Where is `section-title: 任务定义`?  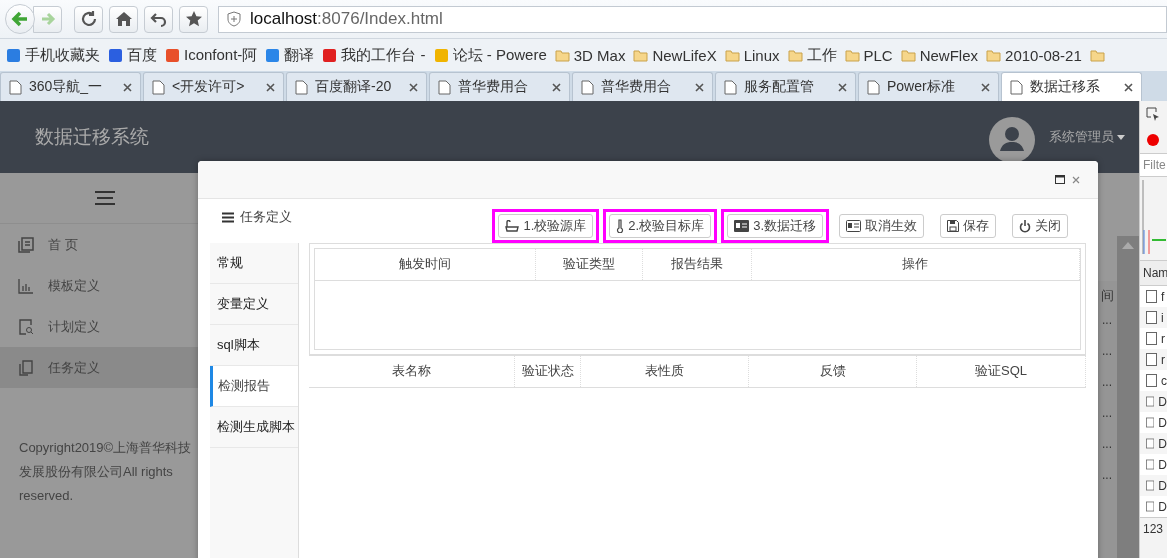
section-title: 任务定义 is located at coordinates (266, 217).